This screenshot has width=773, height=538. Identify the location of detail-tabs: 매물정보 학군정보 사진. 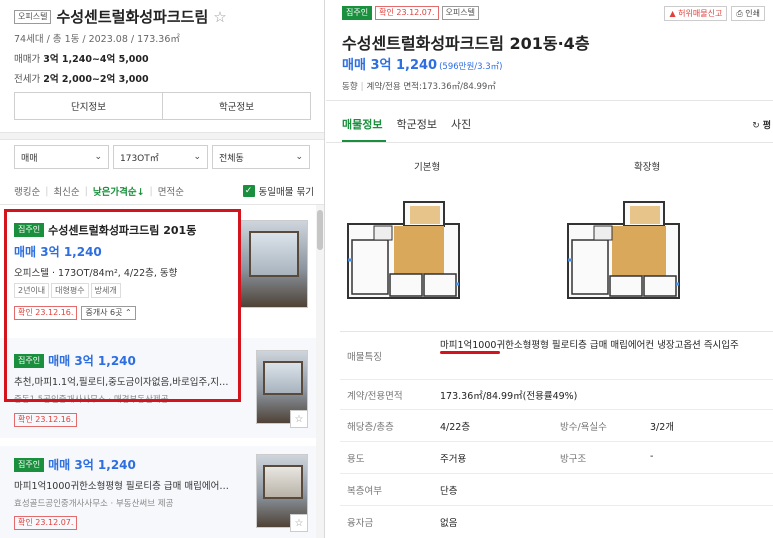
(406, 124).